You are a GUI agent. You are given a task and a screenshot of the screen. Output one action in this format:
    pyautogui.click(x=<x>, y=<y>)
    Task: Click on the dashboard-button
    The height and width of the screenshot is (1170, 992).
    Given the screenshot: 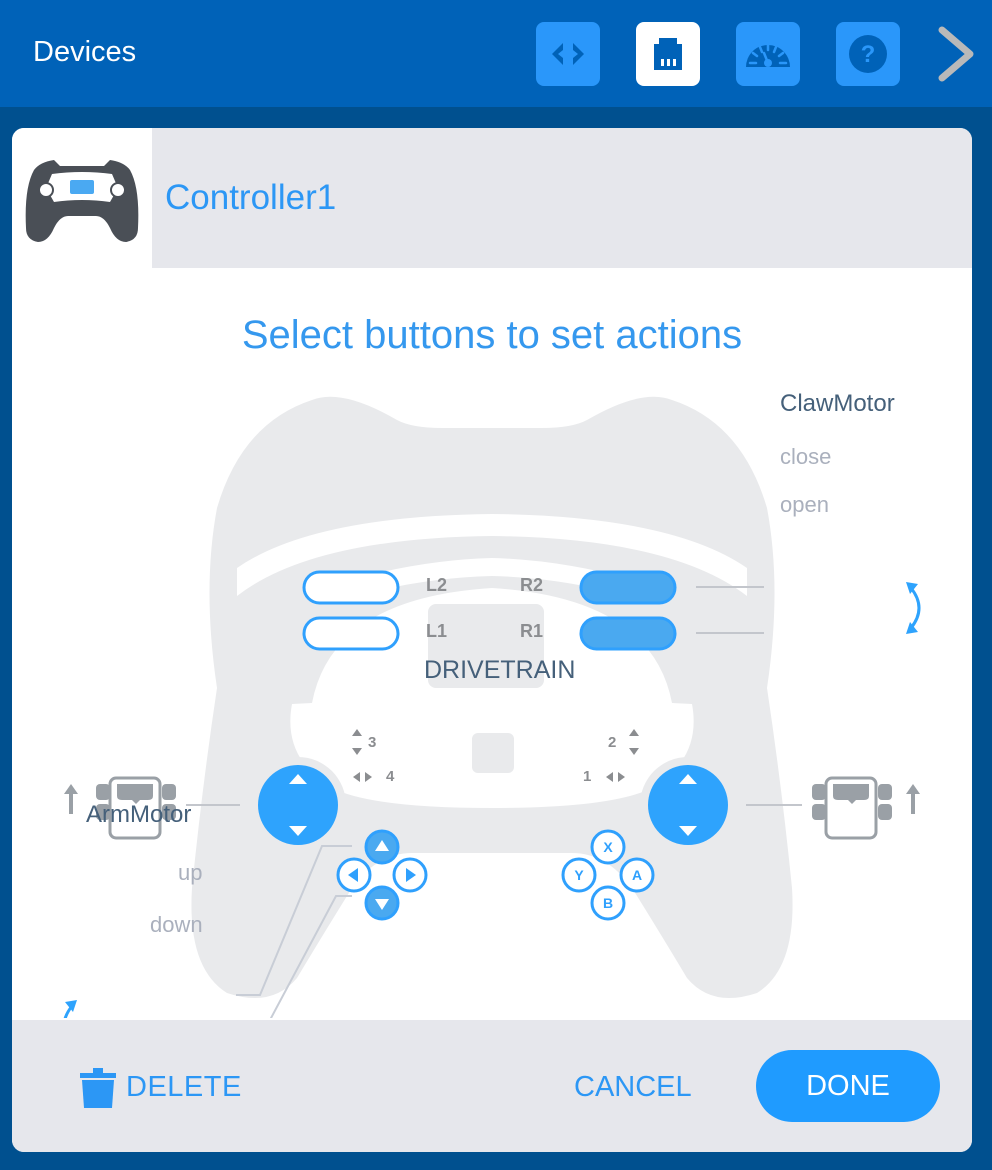 What is the action you would take?
    pyautogui.click(x=768, y=54)
    